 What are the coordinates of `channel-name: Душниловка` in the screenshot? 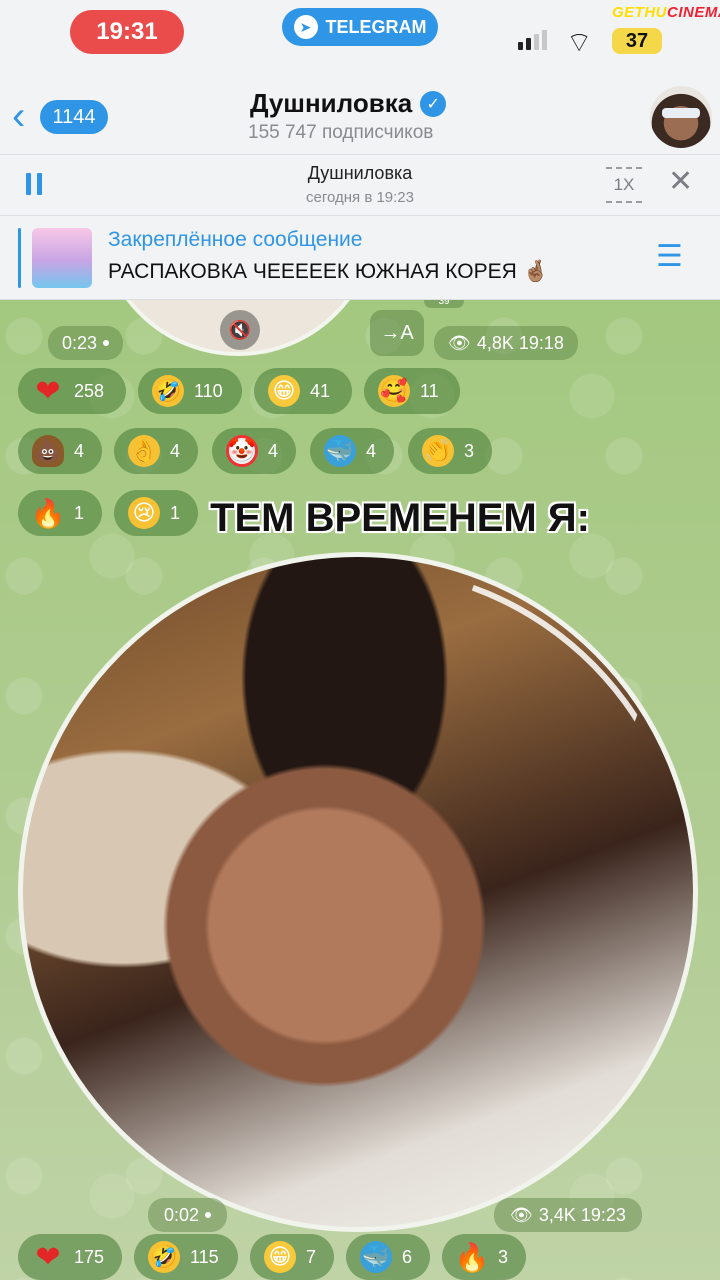 It's located at (331, 103).